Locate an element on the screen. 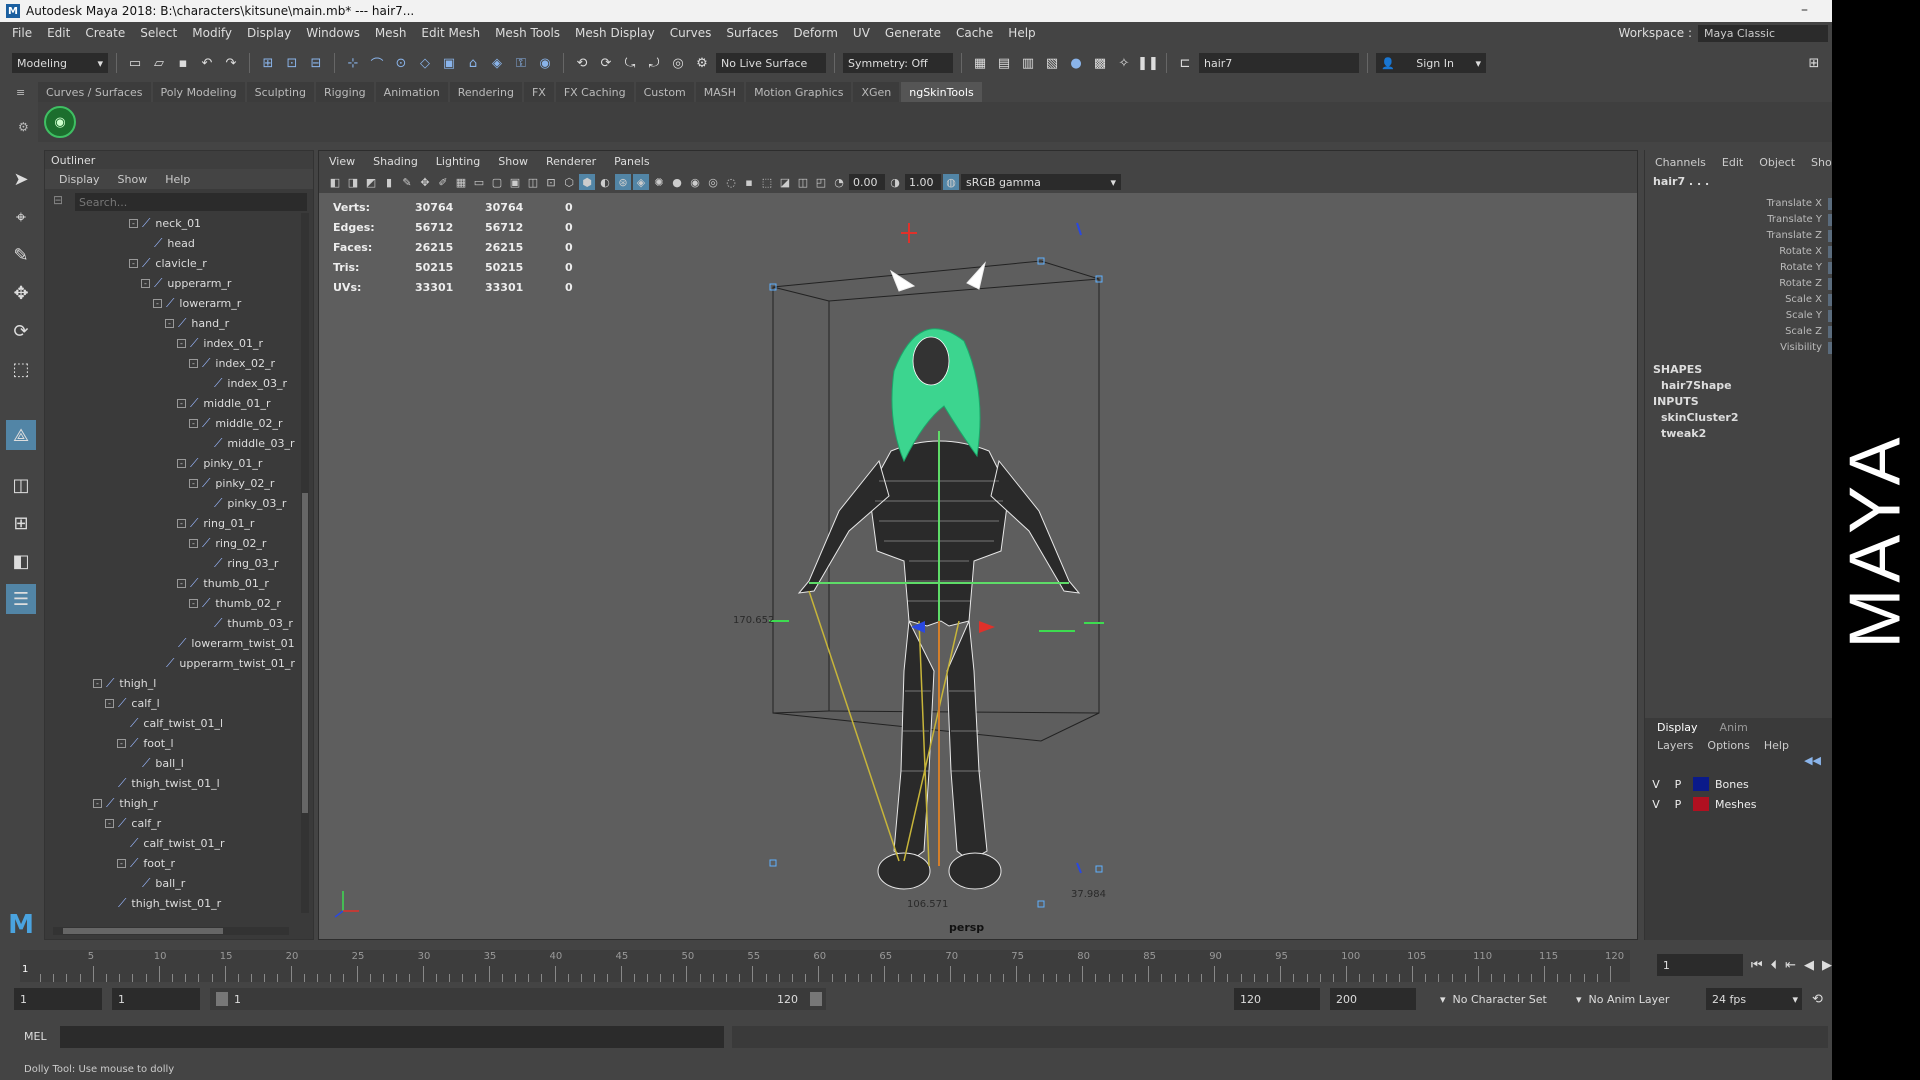  snap-view-icon: ◇ is located at coordinates (425, 63).